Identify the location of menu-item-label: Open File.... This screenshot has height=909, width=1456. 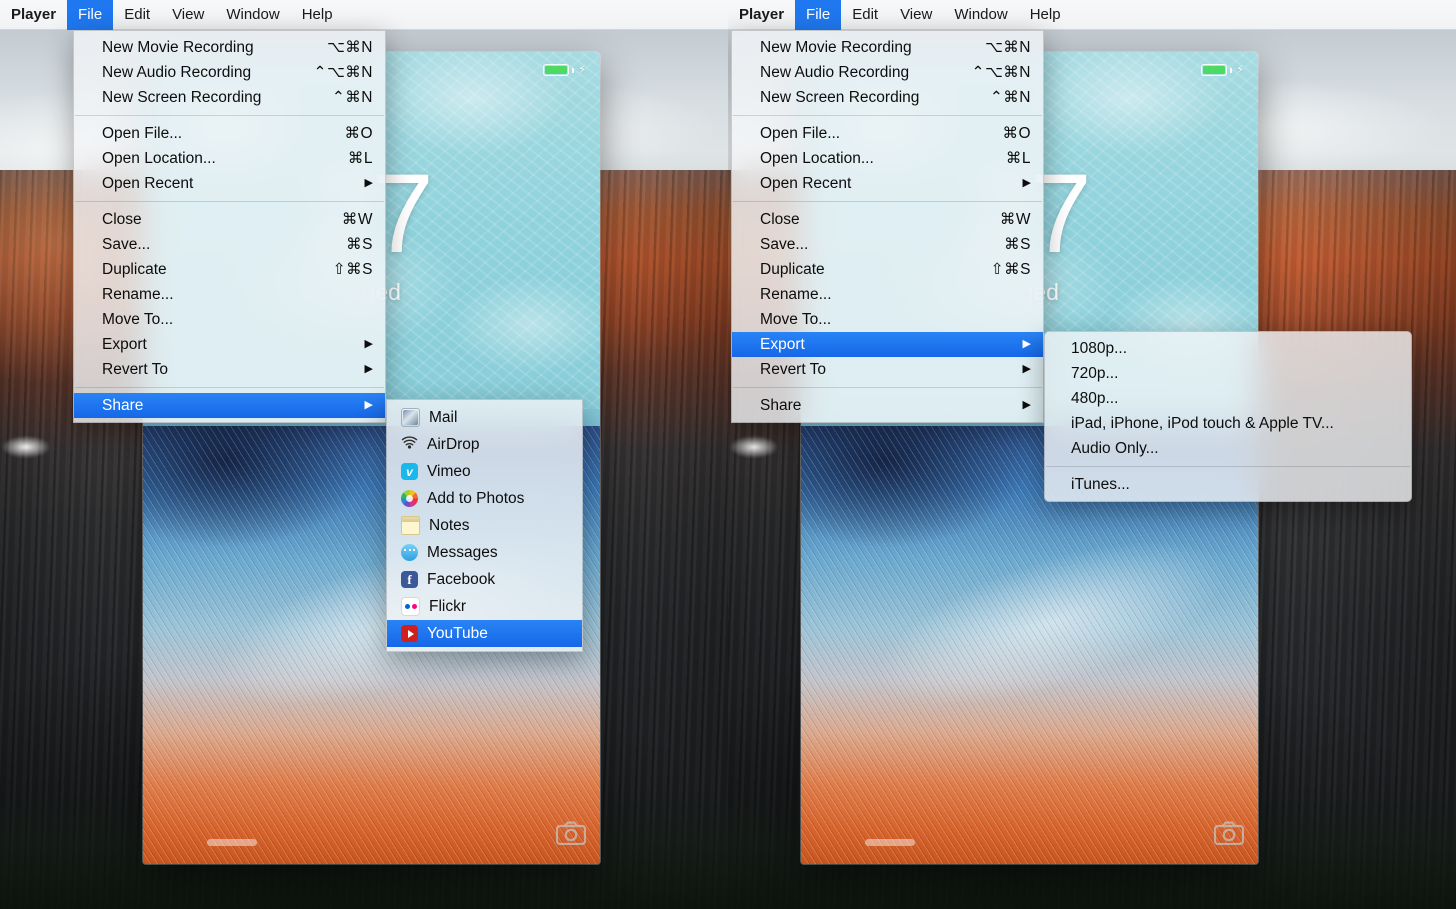
(800, 133).